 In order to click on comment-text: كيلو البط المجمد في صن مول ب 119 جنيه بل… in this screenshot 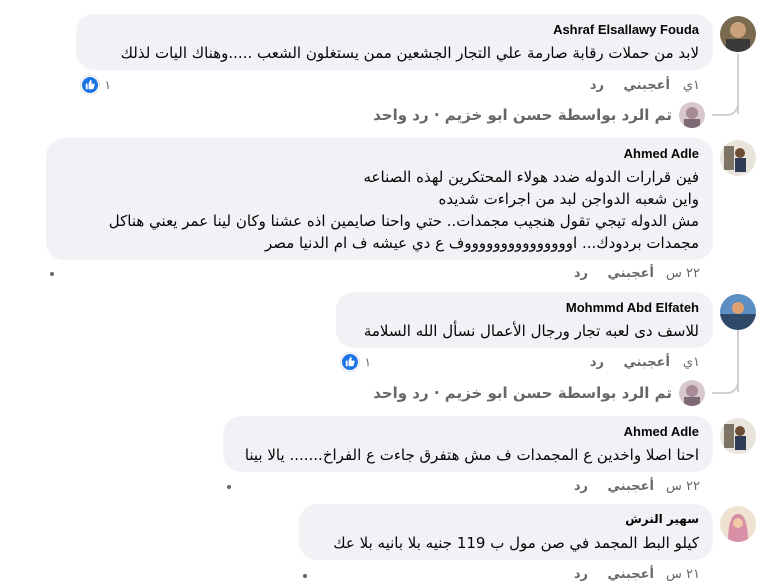, I will do `click(505, 543)`.